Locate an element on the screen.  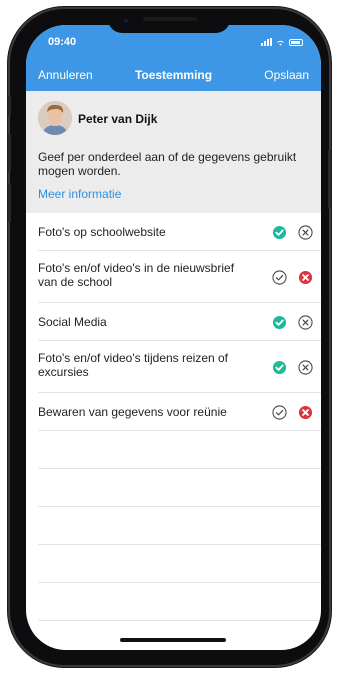
person-name: Peter van Dijk is located at coordinates (118, 119).